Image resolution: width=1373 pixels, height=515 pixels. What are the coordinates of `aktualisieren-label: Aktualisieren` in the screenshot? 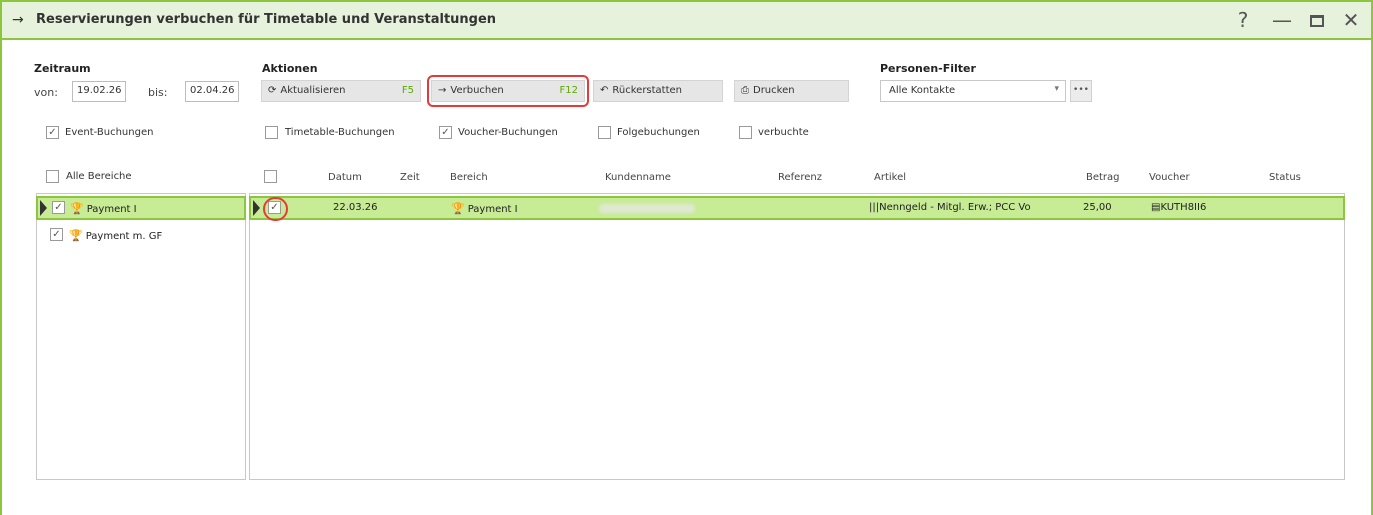 It's located at (313, 90).